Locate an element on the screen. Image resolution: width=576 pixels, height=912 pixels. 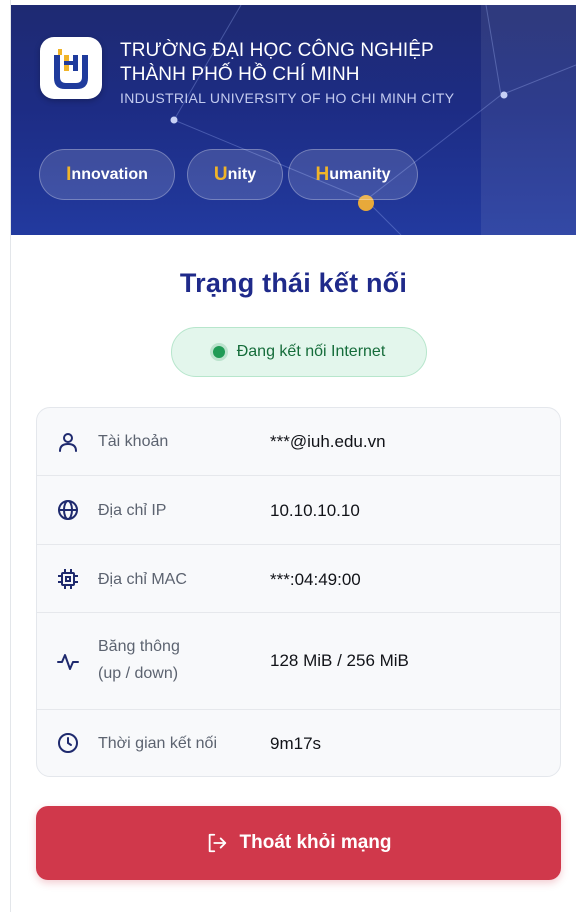
connection-status-badge: Đang kết nối Internet is located at coordinates (299, 352).